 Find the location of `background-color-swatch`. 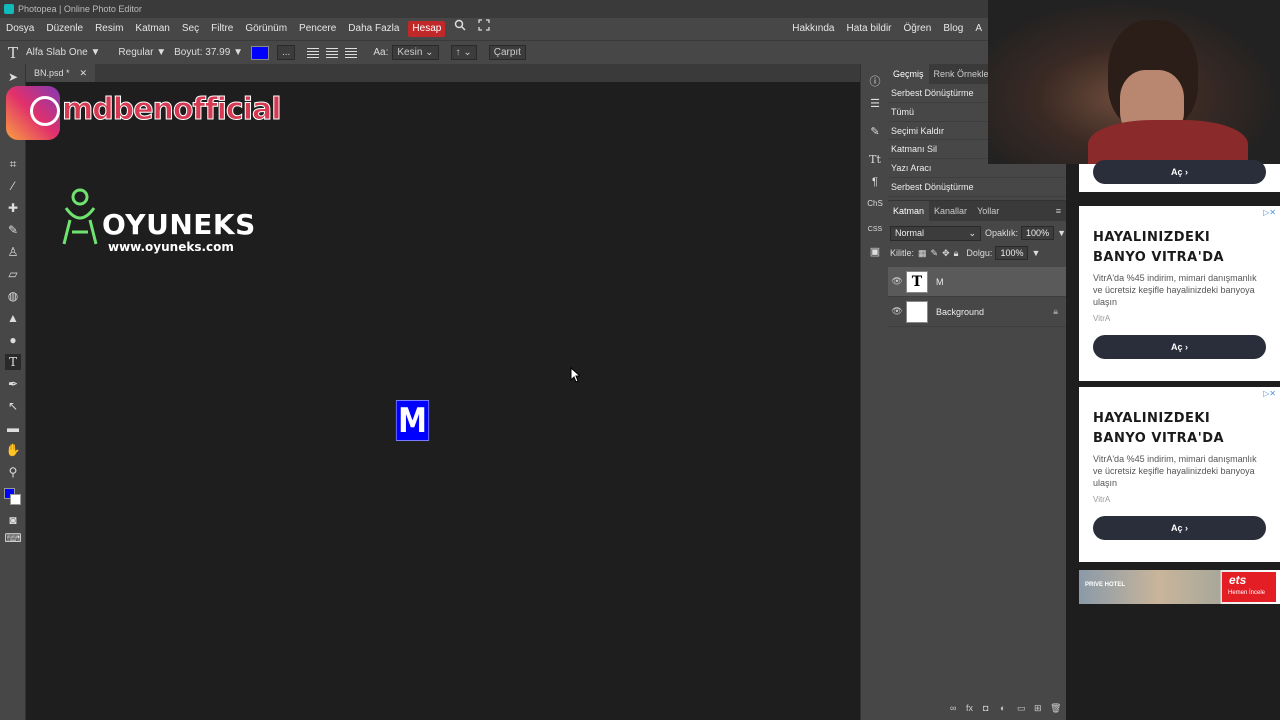

background-color-swatch is located at coordinates (15, 499).